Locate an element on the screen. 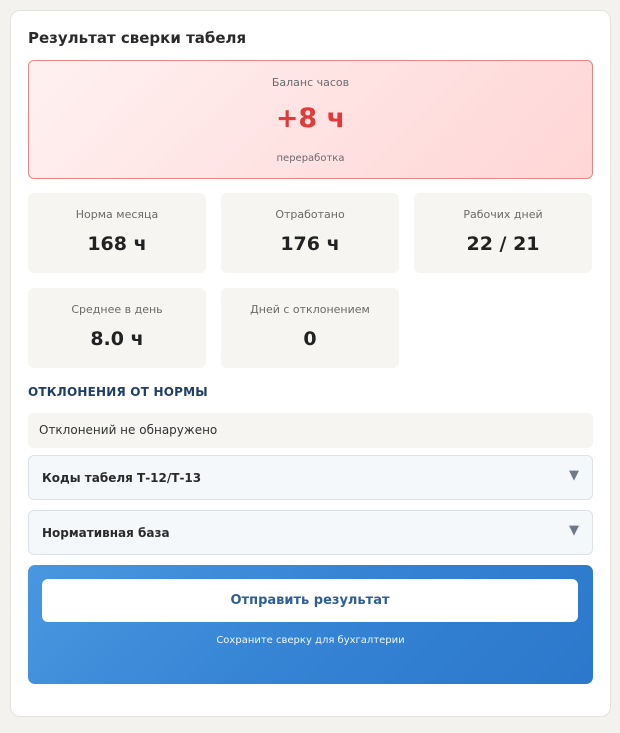 Image resolution: width=620 pixels, height=733 pixels. stat-label: Среднее в день is located at coordinates (117, 309).